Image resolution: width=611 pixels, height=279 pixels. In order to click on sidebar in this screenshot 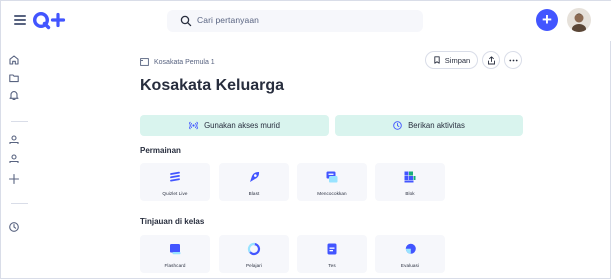, I will do `click(16, 160)`.